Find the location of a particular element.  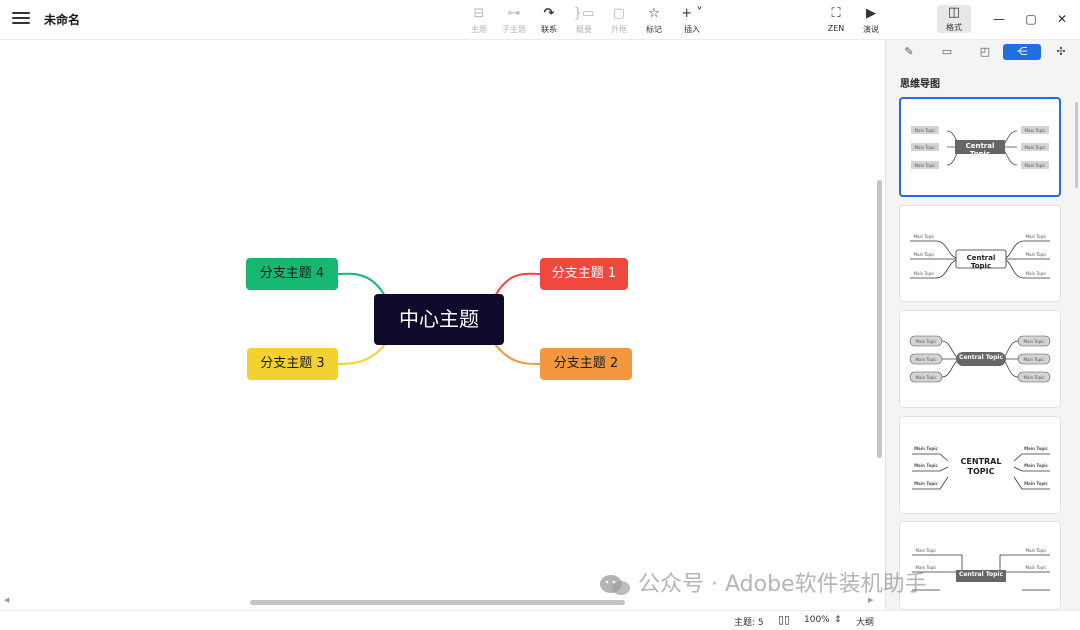

branch-topic-3: 分支主题 3 is located at coordinates (292, 364).